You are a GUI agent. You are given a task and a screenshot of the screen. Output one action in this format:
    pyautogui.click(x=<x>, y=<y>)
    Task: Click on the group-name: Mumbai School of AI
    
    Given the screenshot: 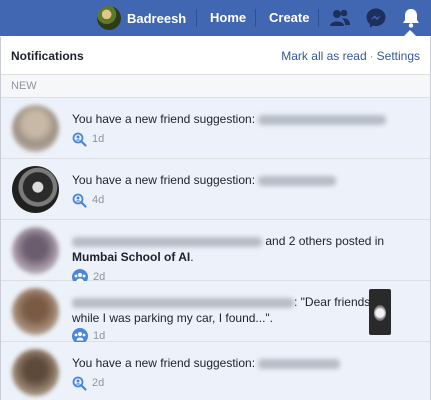 What is the action you would take?
    pyautogui.click(x=131, y=257)
    